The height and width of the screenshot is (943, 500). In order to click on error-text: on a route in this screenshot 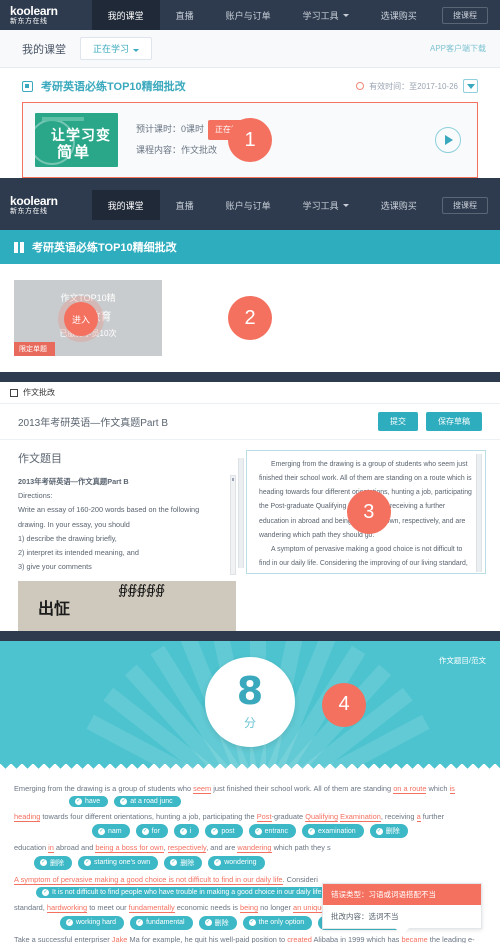, I will do `click(410, 788)`.